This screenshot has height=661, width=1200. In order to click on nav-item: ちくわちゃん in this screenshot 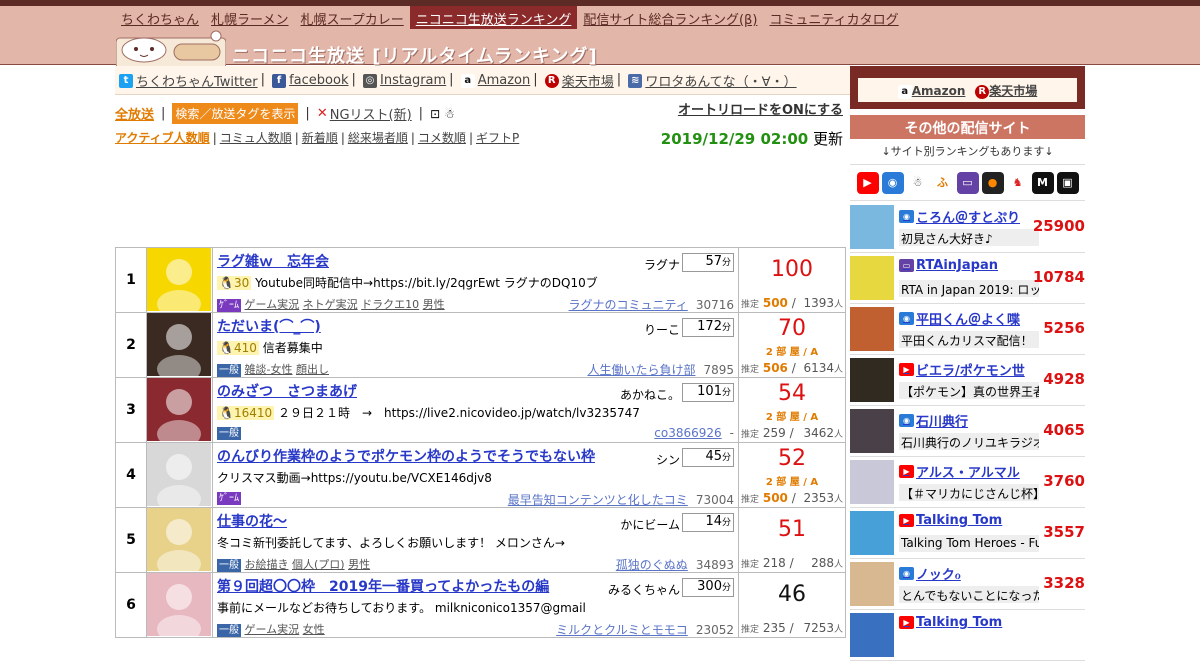, I will do `click(160, 17)`.